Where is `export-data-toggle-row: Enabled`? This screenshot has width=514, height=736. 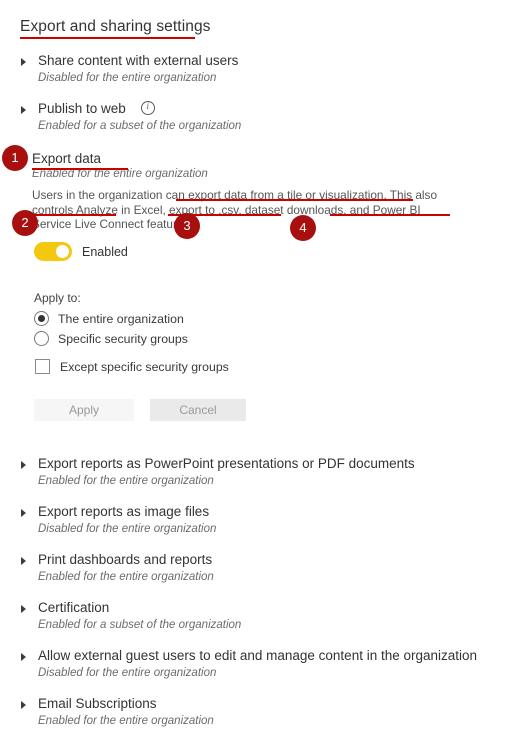
export-data-toggle-row: Enabled is located at coordinates (81, 251).